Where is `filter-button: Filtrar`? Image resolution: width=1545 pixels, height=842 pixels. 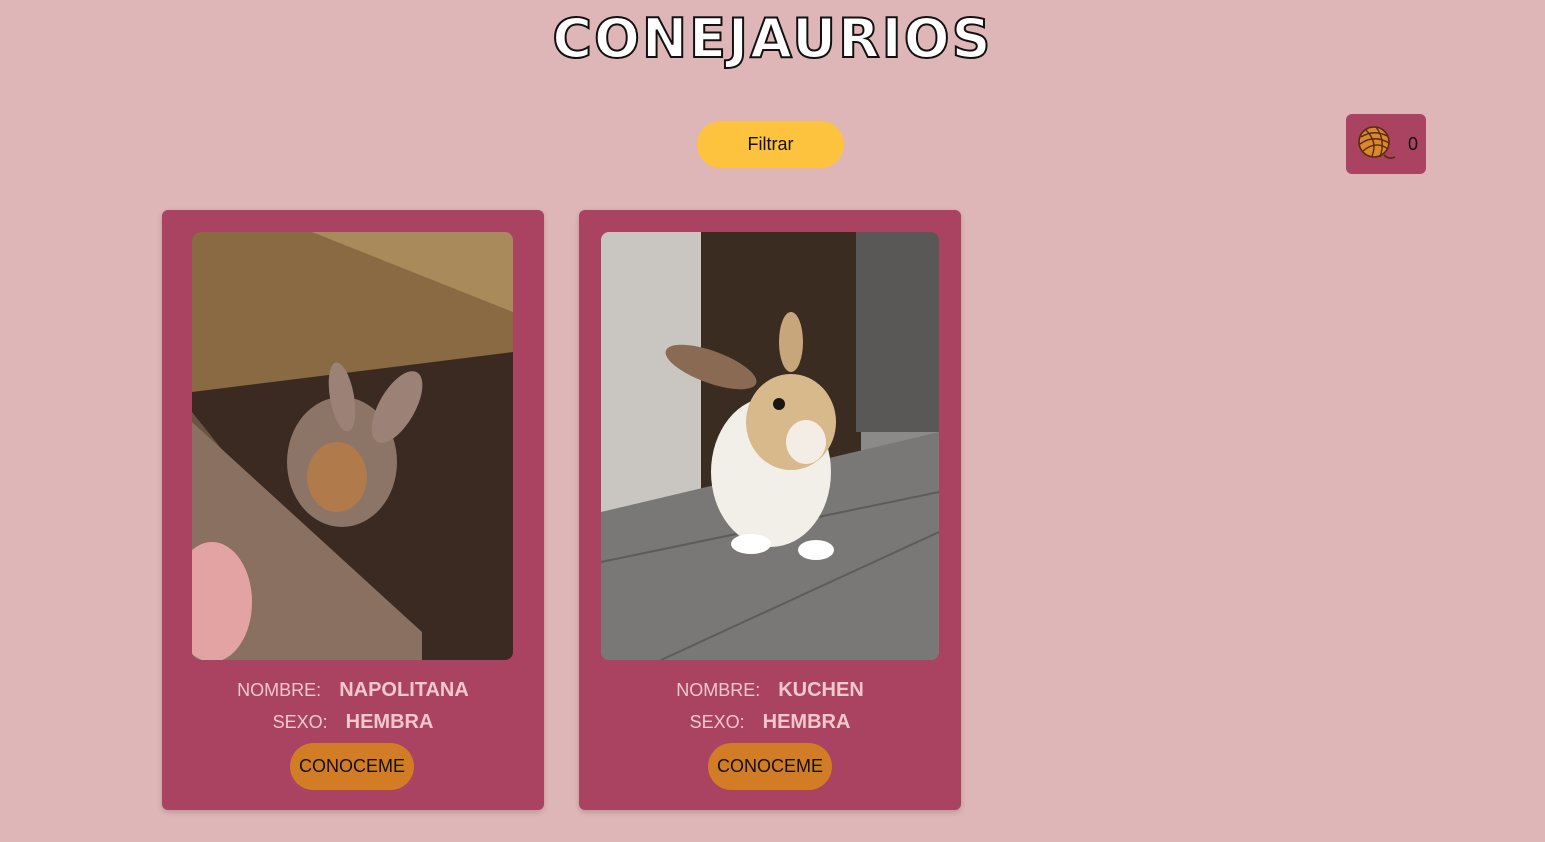
filter-button: Filtrar is located at coordinates (770, 144).